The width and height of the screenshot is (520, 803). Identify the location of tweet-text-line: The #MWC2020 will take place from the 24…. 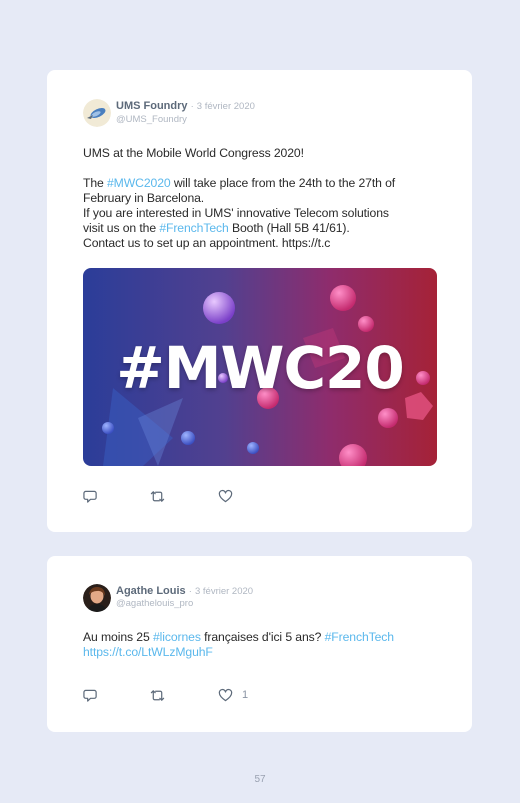
(239, 190).